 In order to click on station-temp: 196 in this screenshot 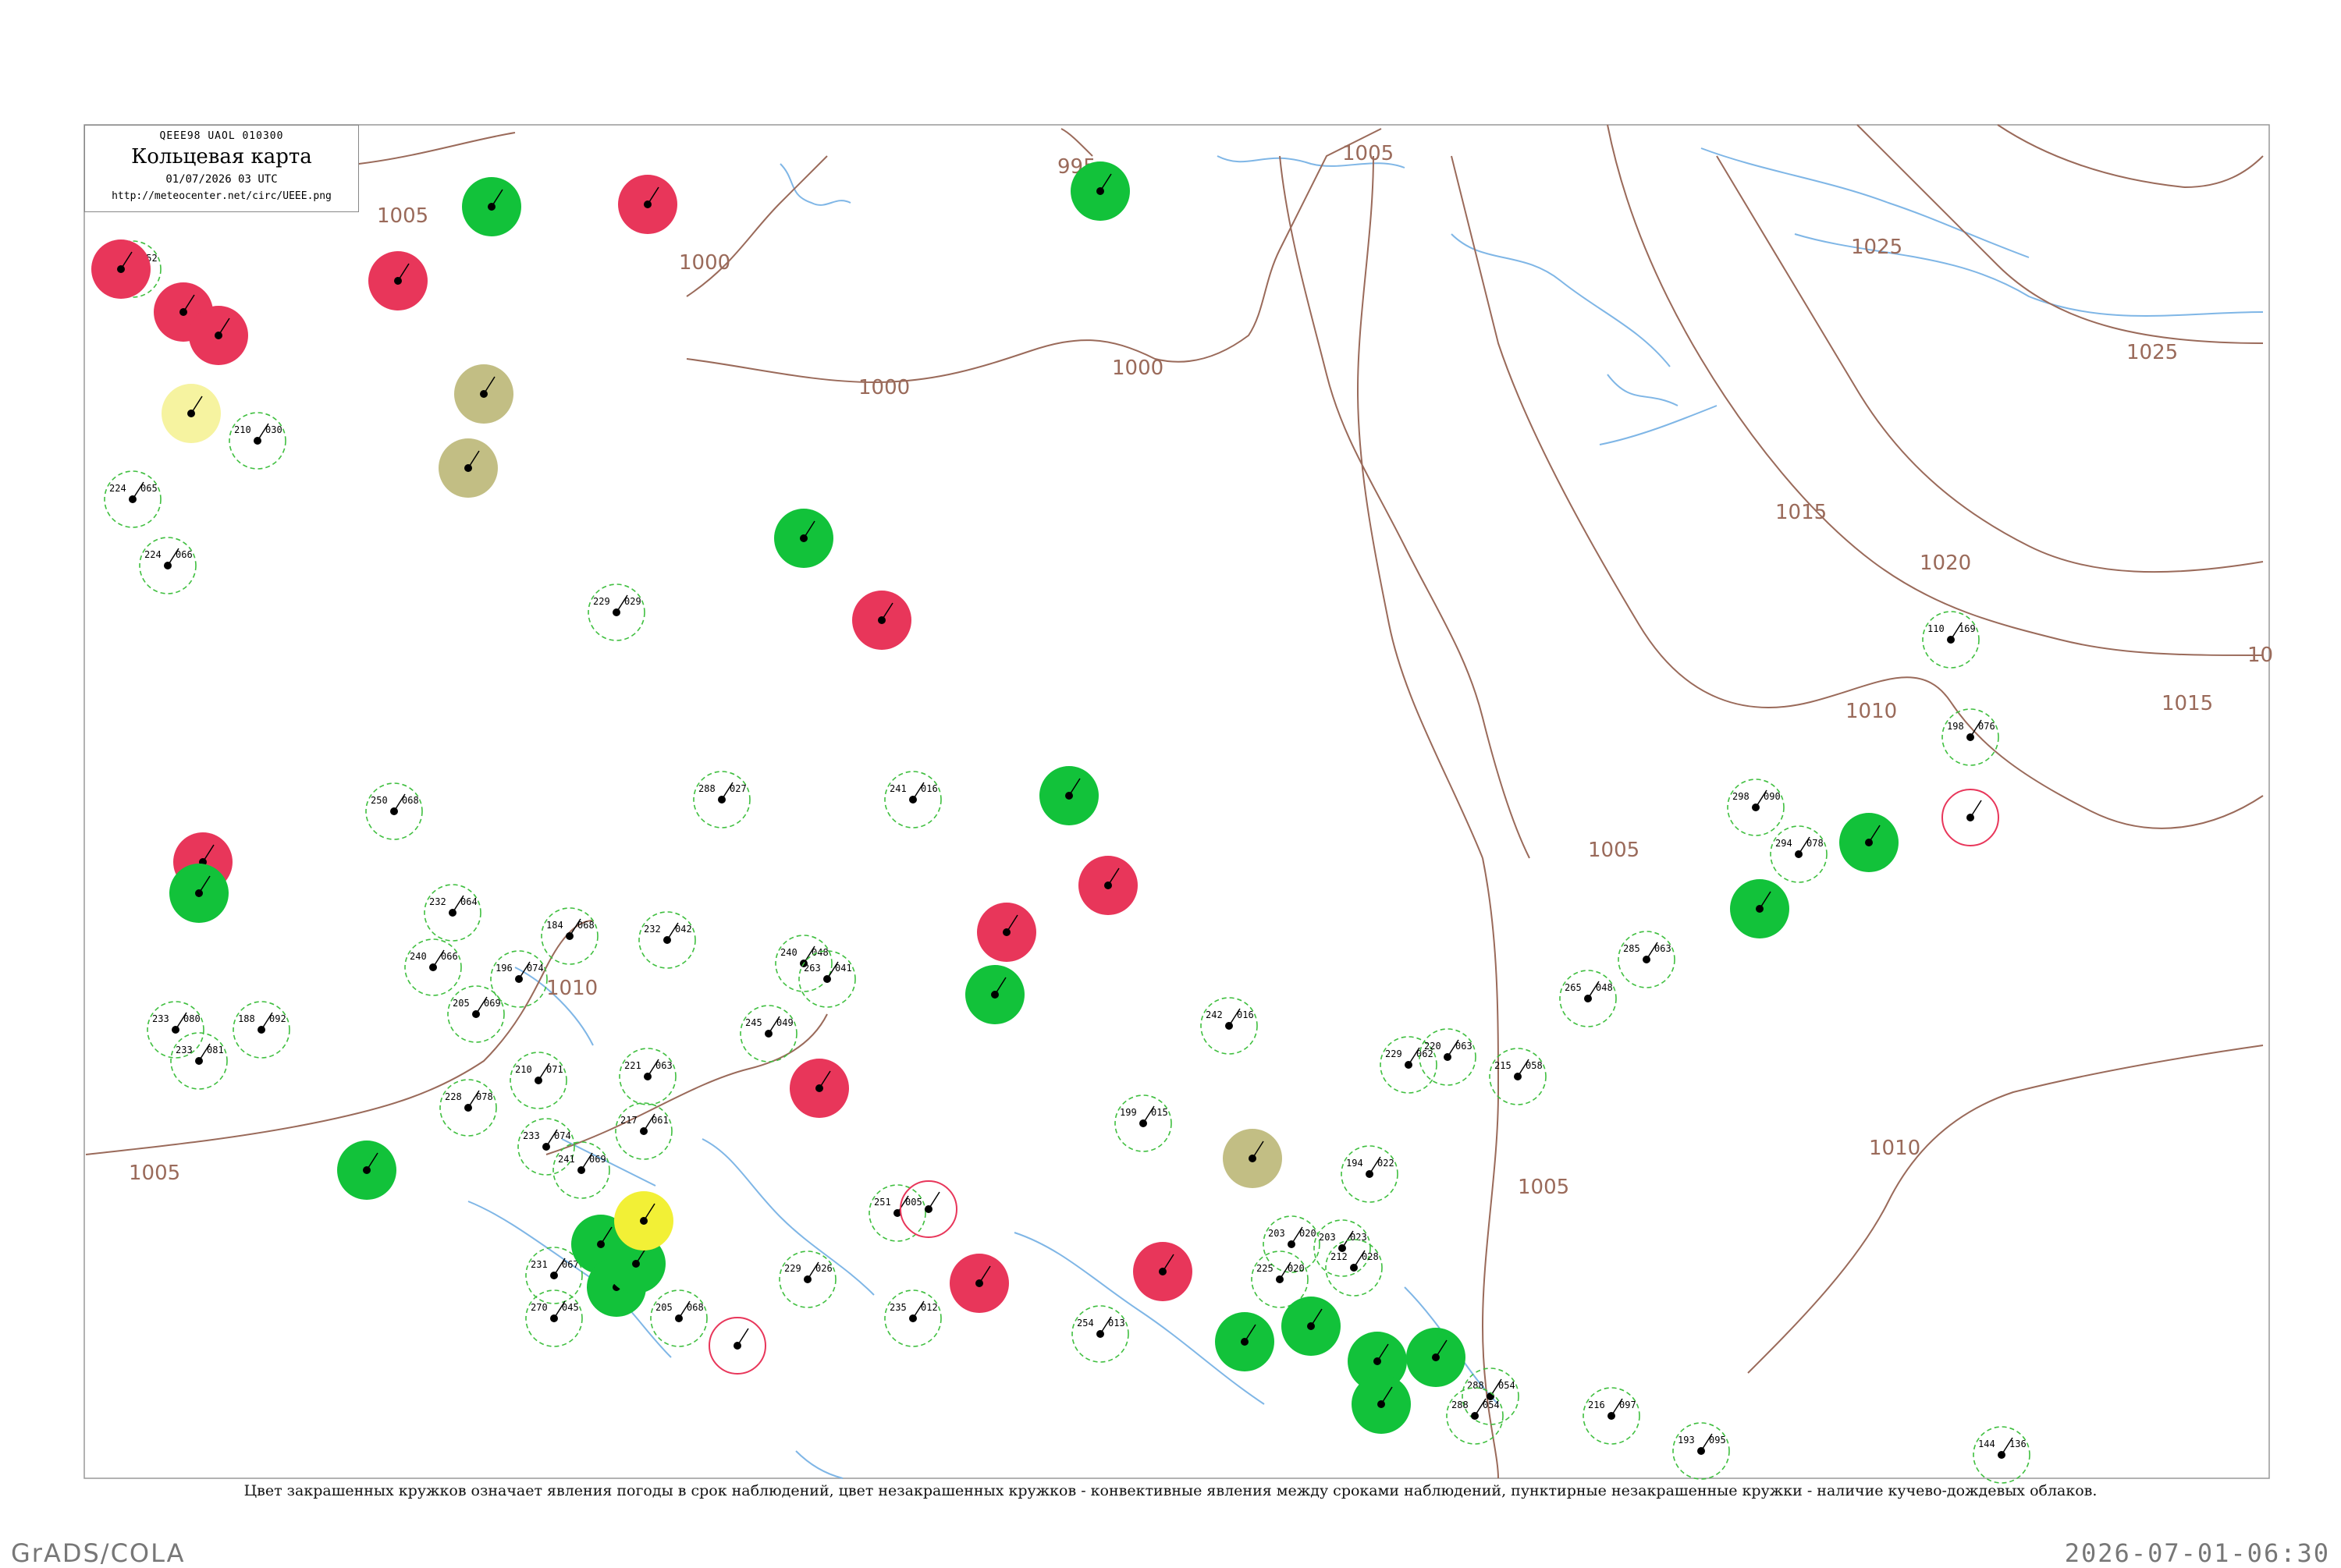, I will do `click(504, 968)`.